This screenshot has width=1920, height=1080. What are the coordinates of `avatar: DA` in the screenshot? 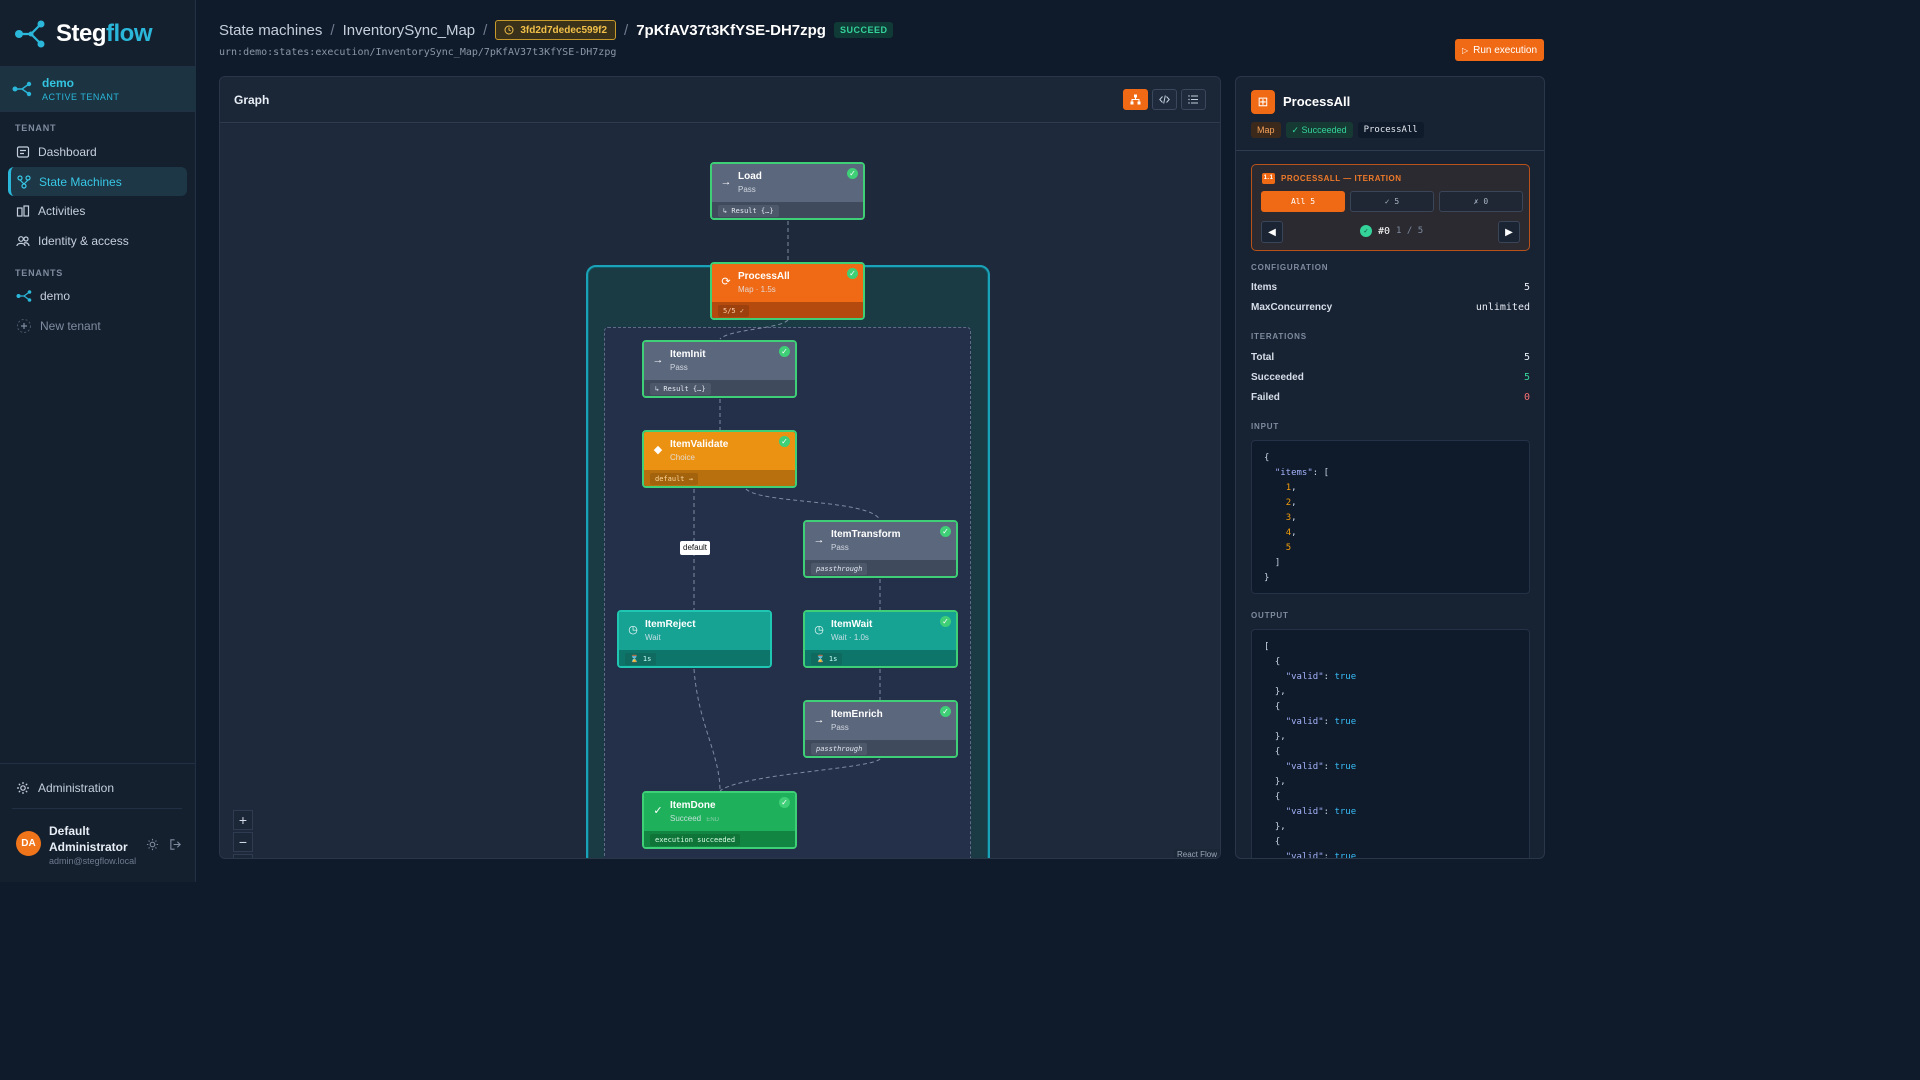 It's located at (28, 843).